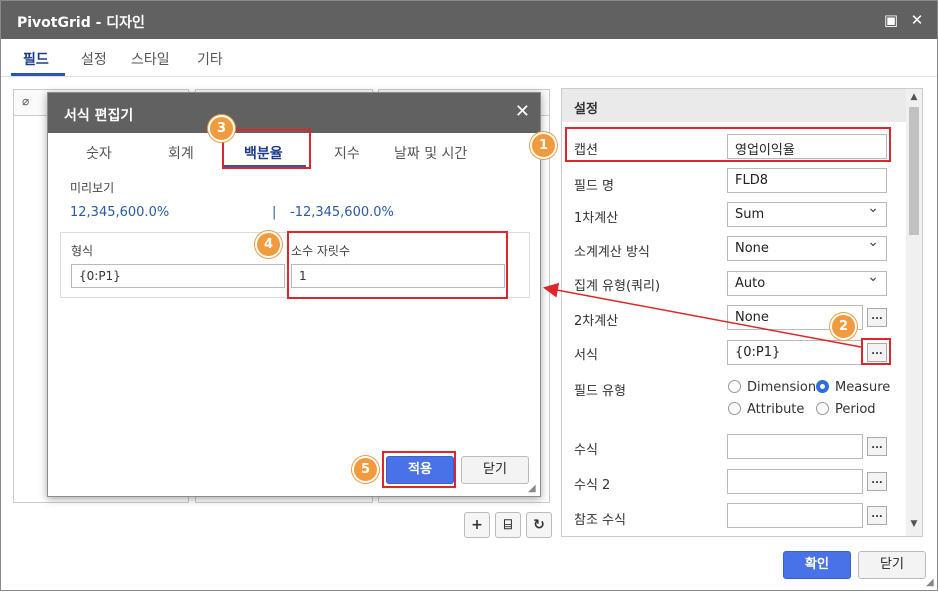  Describe the element at coordinates (181, 153) in the screenshot. I see `dialog-tab-accounting: 회계` at that location.